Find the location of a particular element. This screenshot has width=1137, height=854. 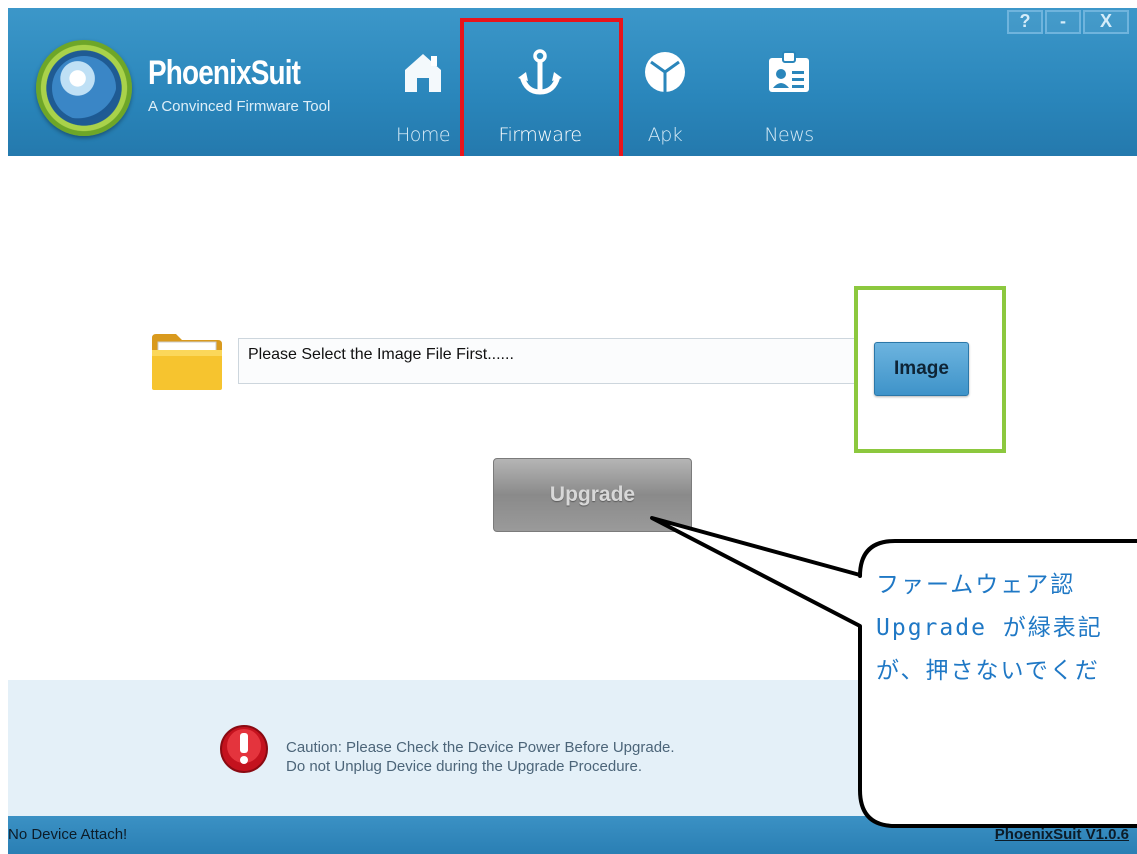

status-bar: No Device Attach! PhoenixSuit V1.0.6 is located at coordinates (572, 835).